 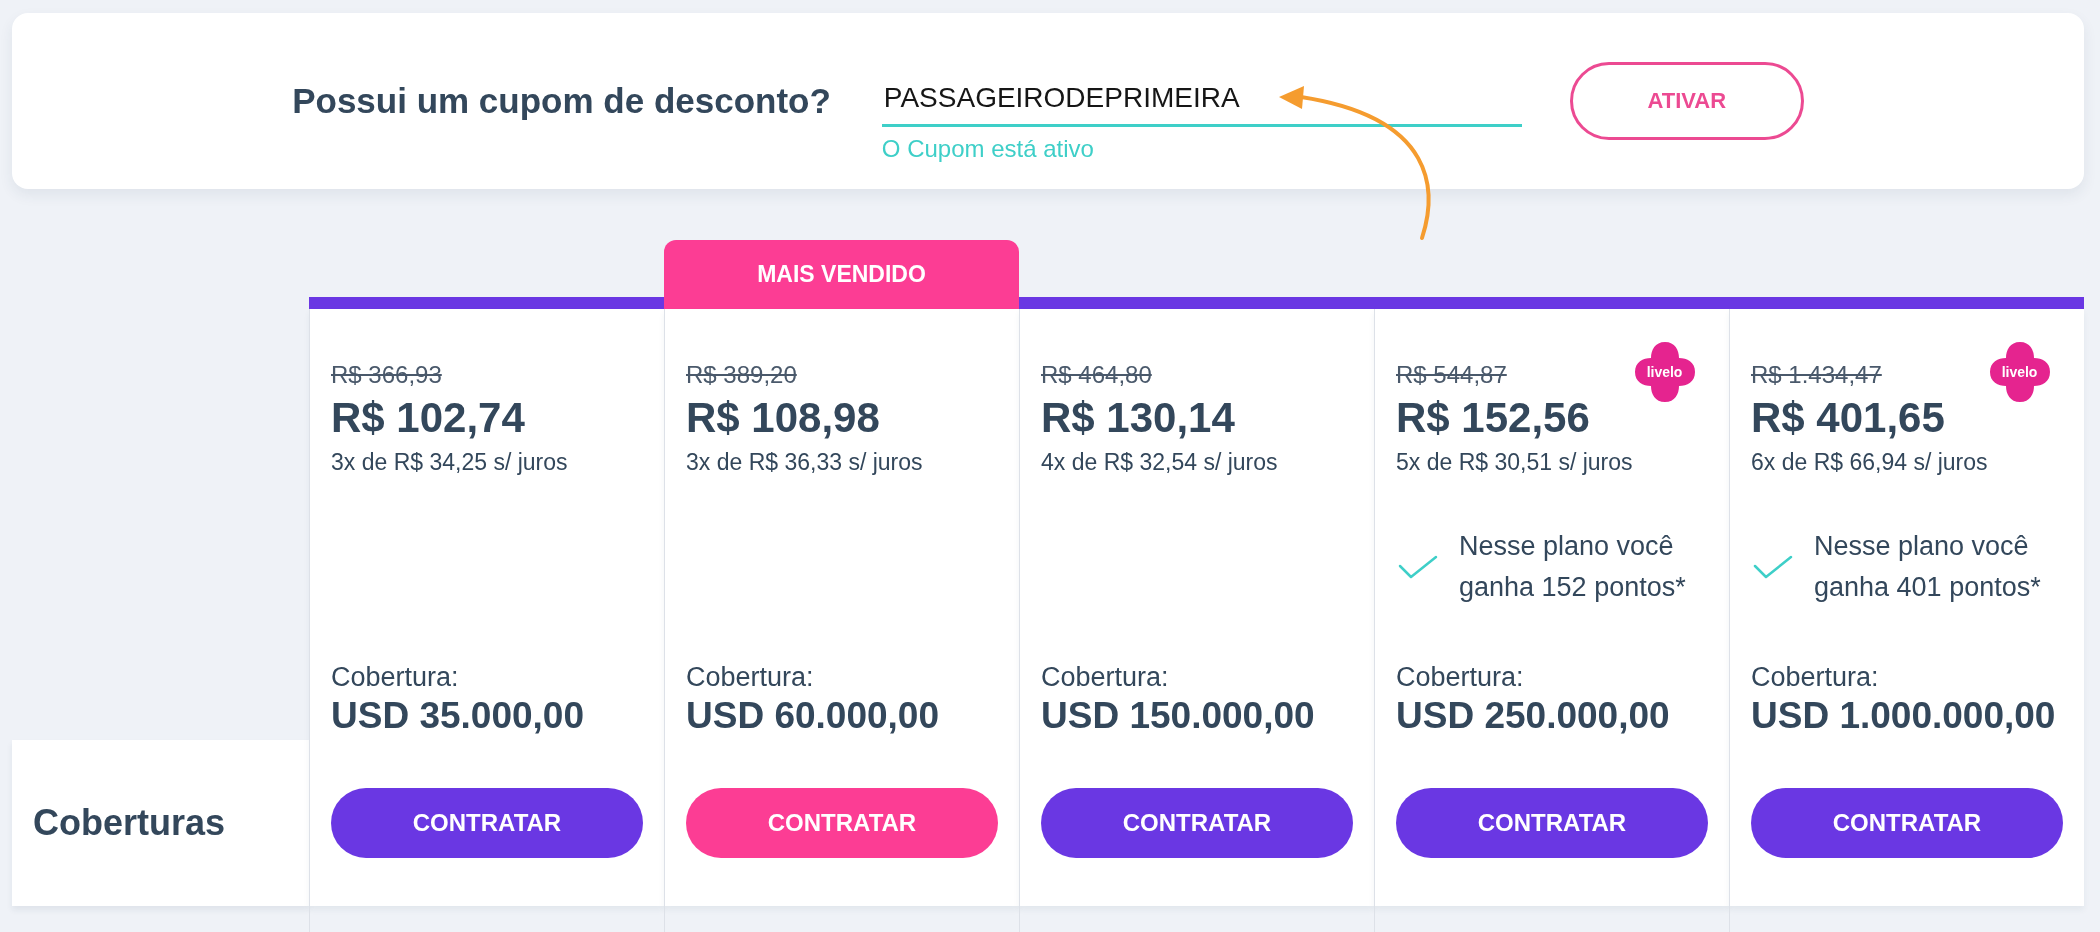 I want to click on installments-text: 3x de R$ 36,33 s/ juros, so click(x=804, y=462).